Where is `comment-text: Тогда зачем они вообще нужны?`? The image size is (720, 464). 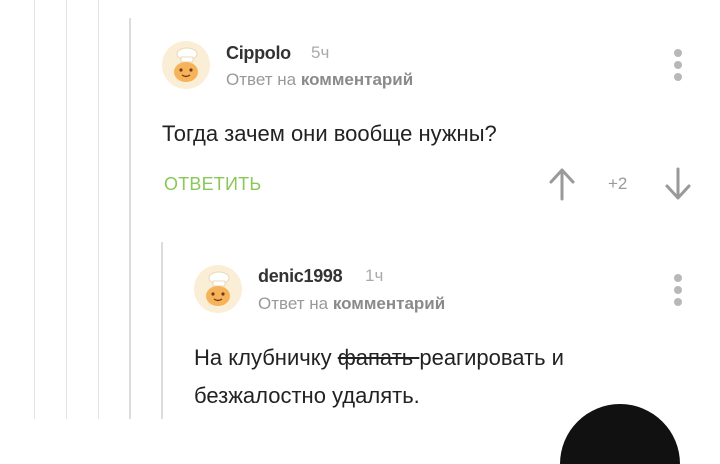 comment-text: Тогда зачем они вообще нужны? is located at coordinates (329, 133).